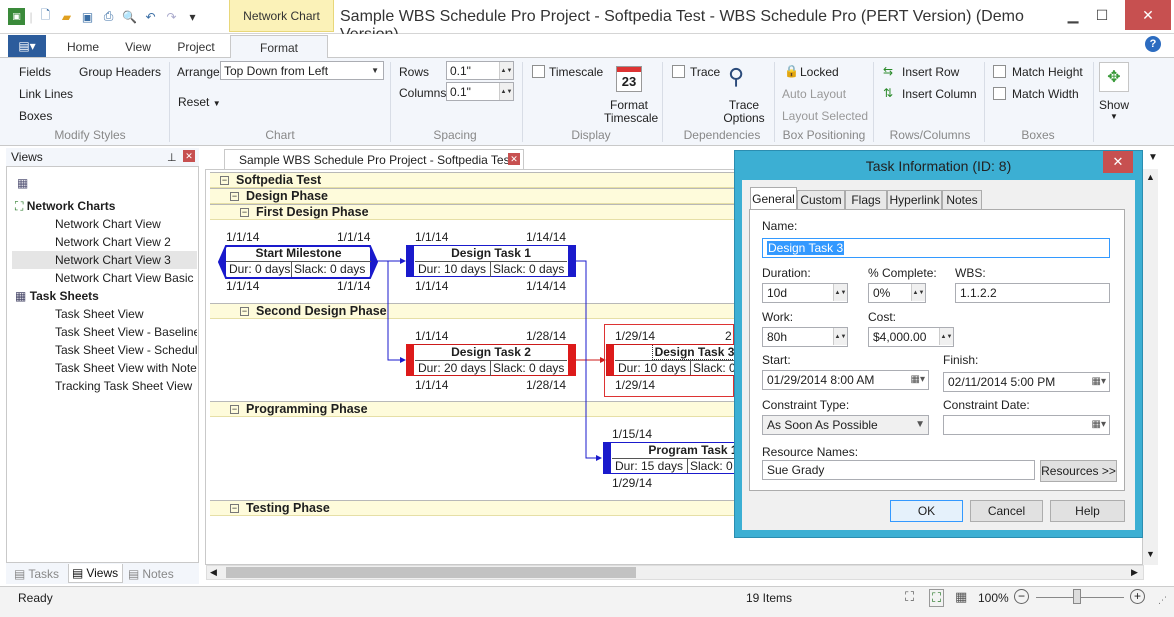 This screenshot has width=1174, height=617. What do you see at coordinates (936, 248) in the screenshot?
I see `name-input: Design Task 3` at bounding box center [936, 248].